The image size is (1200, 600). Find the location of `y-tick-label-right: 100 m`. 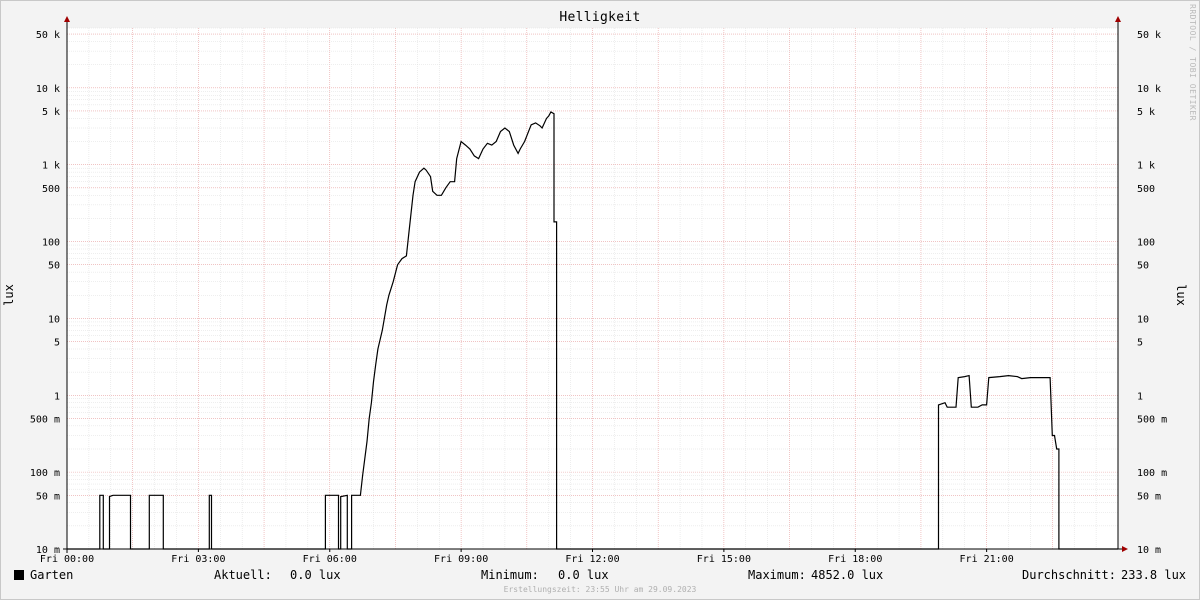

y-tick-label-right: 100 m is located at coordinates (1152, 473).